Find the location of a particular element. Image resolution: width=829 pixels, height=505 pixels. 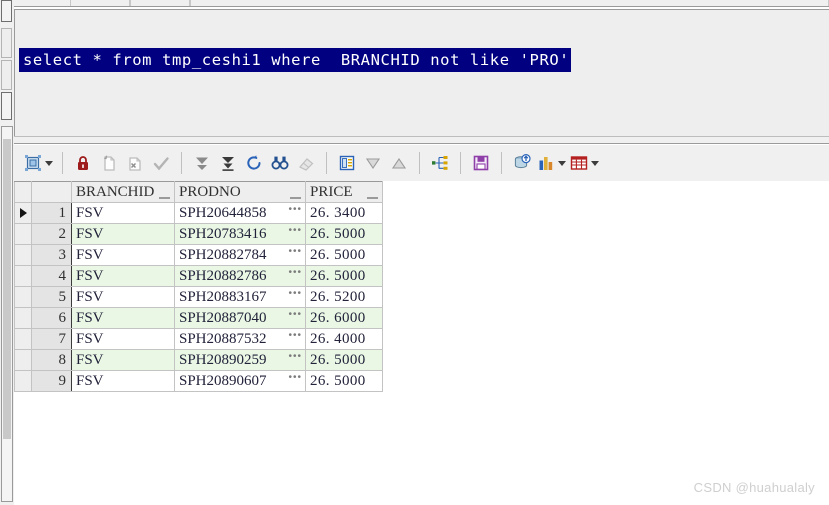

toolbar-button-delete-record is located at coordinates (135, 163).